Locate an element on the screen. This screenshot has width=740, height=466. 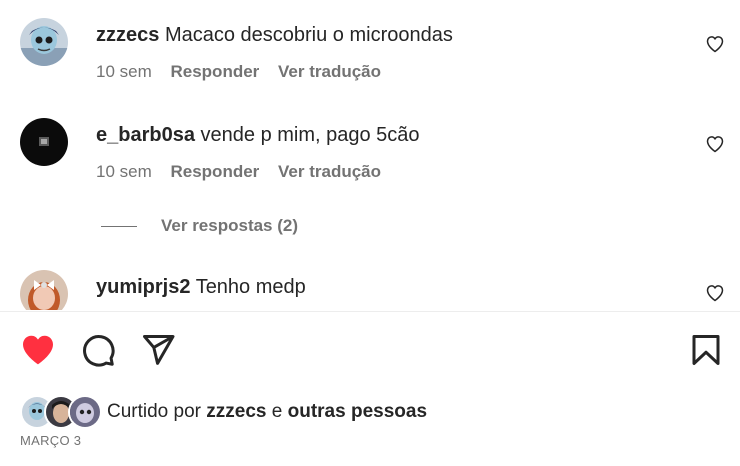
view-replies-button: Ver respostas (2) is located at coordinates (199, 226).